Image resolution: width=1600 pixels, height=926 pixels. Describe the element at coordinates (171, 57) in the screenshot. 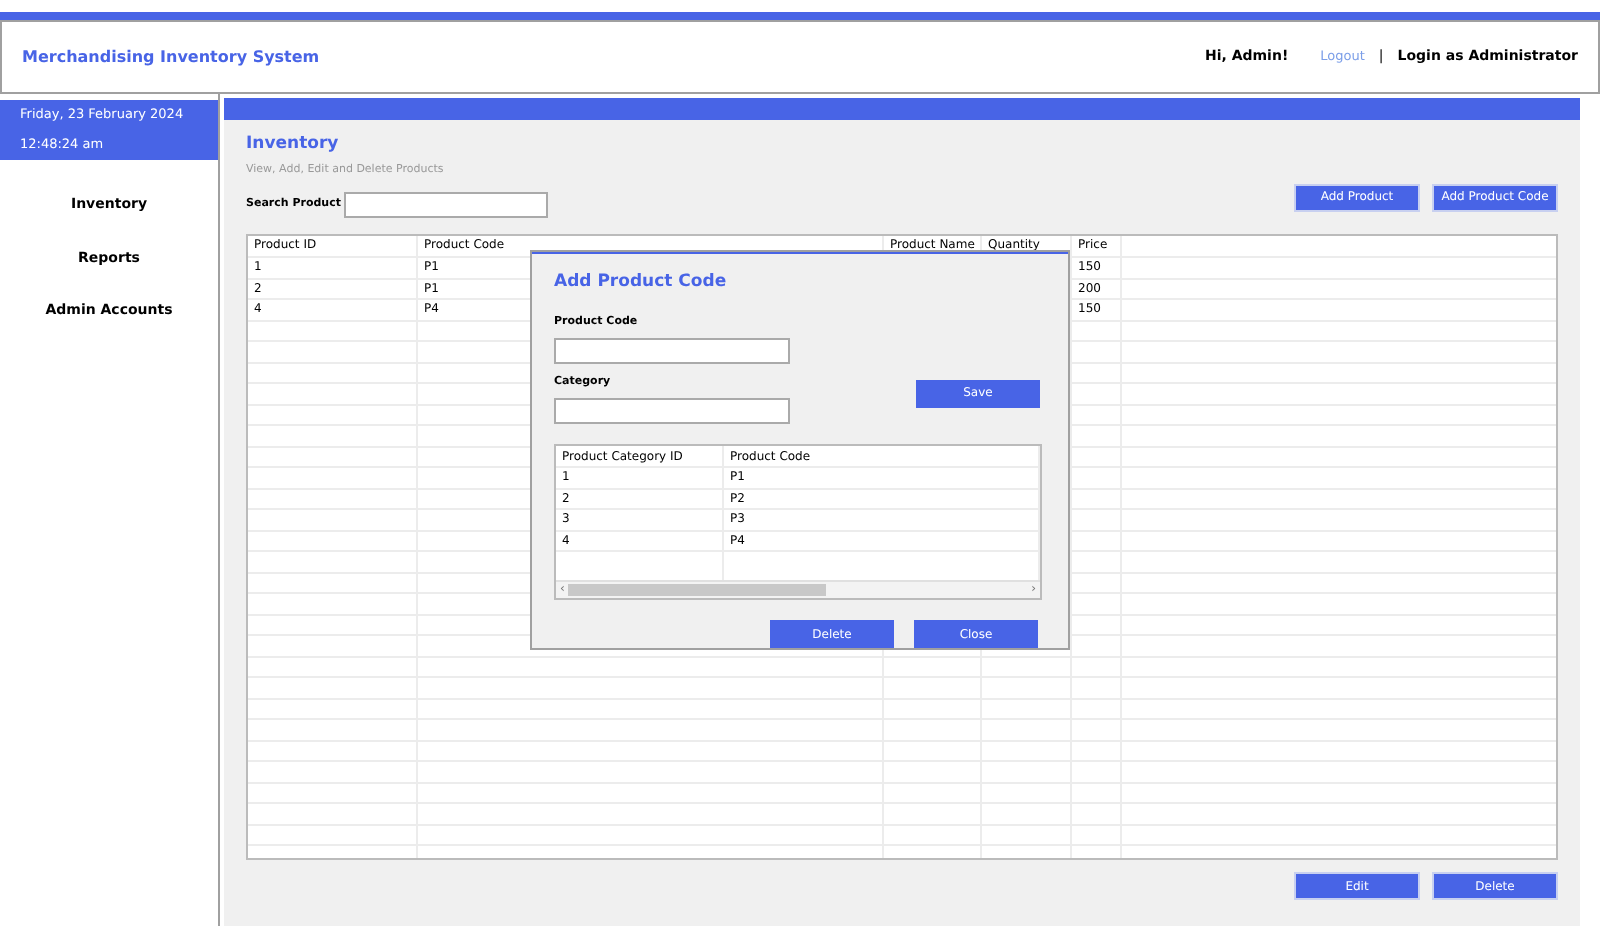

I see `app-title: Merchandising Inventory System` at that location.